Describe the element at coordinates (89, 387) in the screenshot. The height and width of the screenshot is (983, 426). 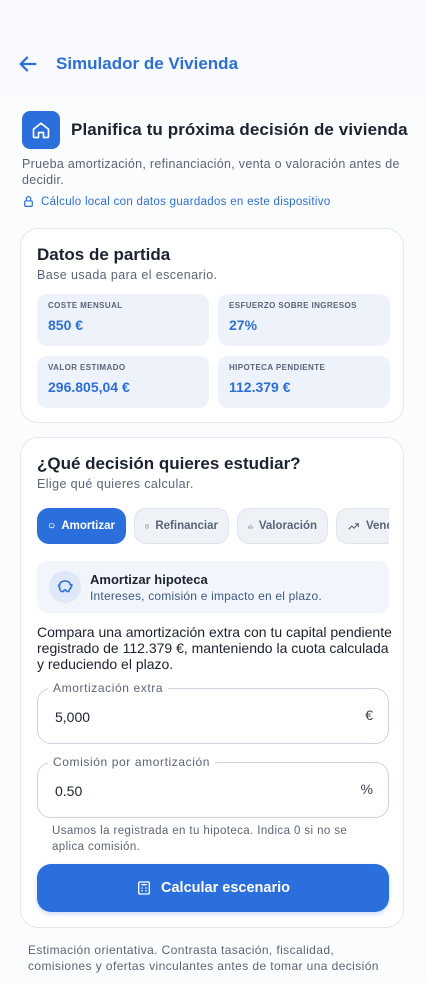
I see `stat-value: 296.805,04 €` at that location.